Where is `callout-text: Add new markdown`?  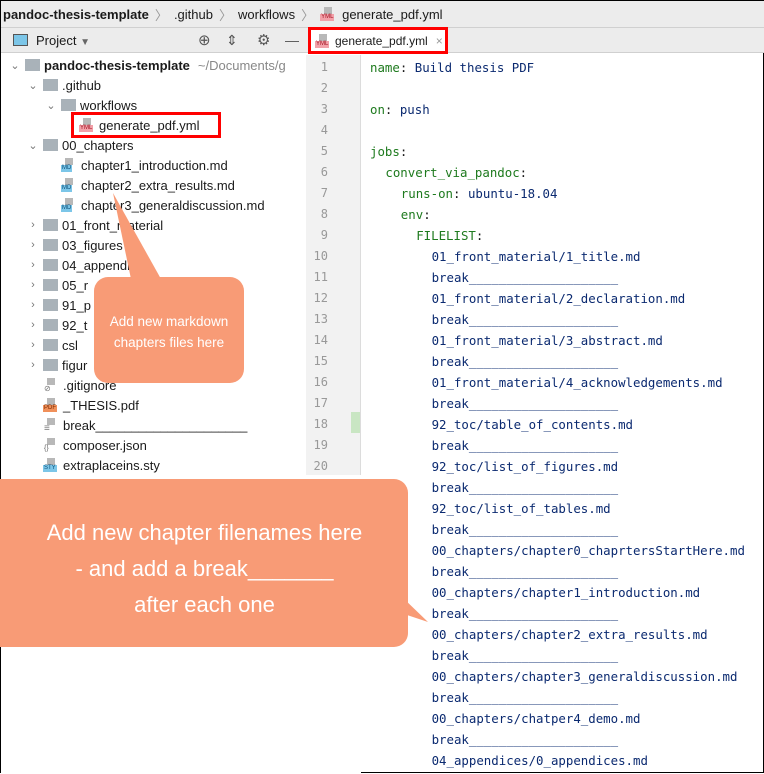 callout-text: Add new markdown is located at coordinates (169, 321).